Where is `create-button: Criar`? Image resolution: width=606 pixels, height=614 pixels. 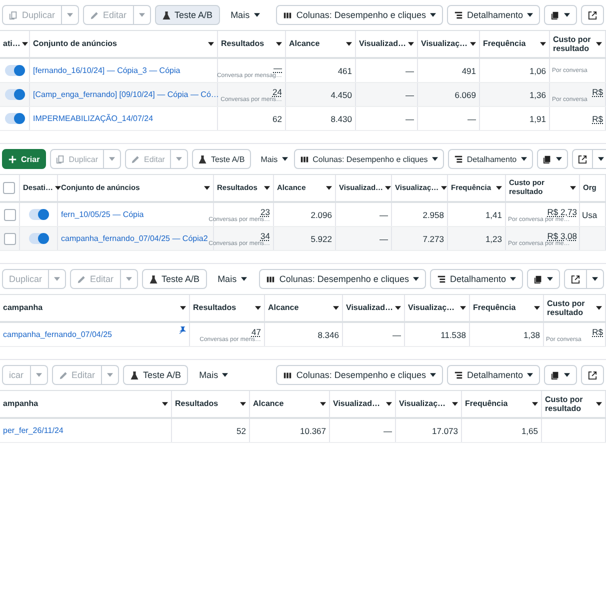
create-button: Criar is located at coordinates (24, 159).